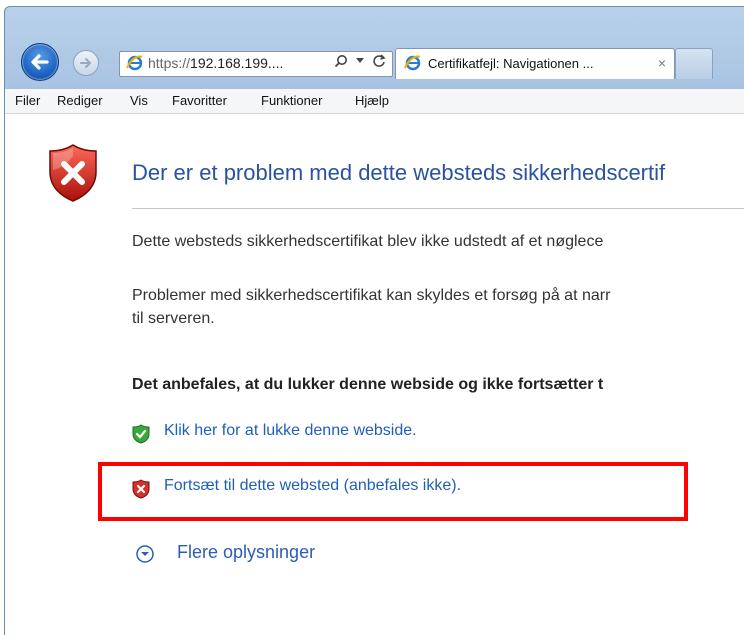  I want to click on error-shield-icon, so click(73, 173).